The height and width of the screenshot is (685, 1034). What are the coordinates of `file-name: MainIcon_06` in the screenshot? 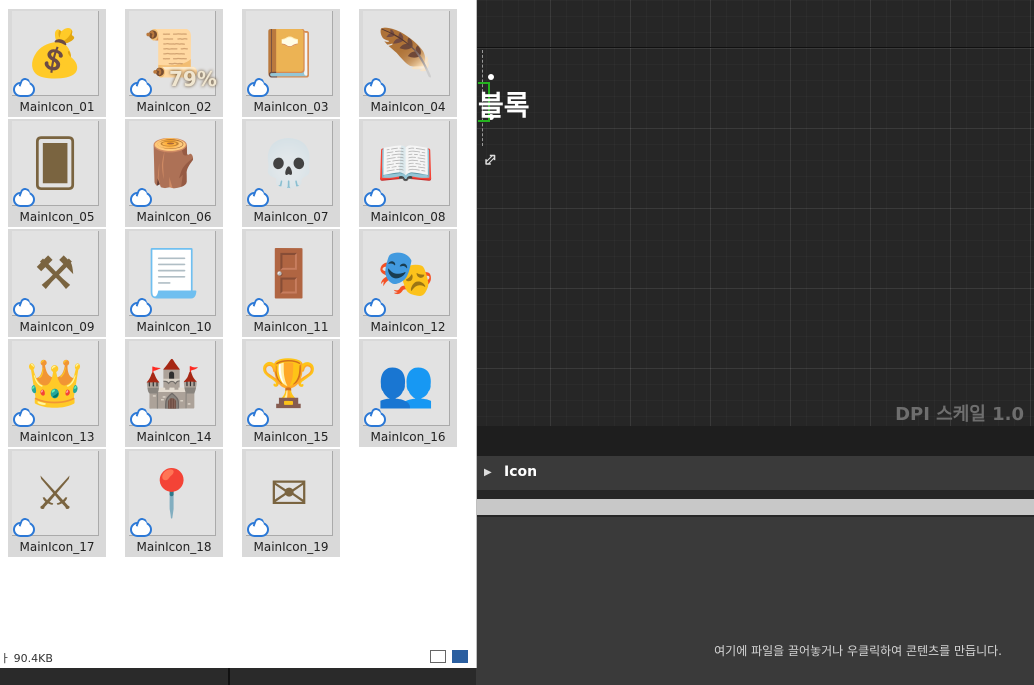 It's located at (174, 217).